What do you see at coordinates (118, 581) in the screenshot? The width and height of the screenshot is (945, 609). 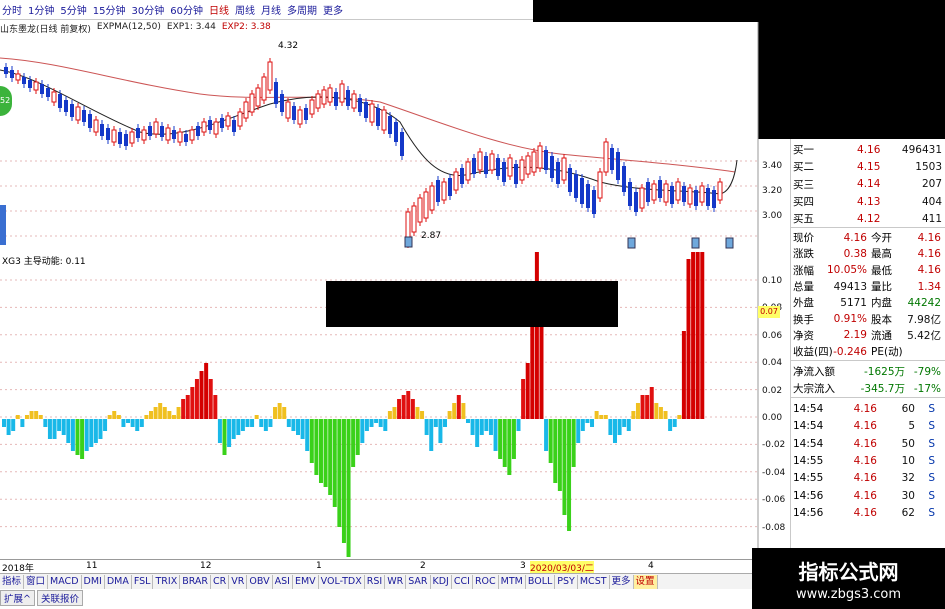 I see `indicator-tab: DMA` at bounding box center [118, 581].